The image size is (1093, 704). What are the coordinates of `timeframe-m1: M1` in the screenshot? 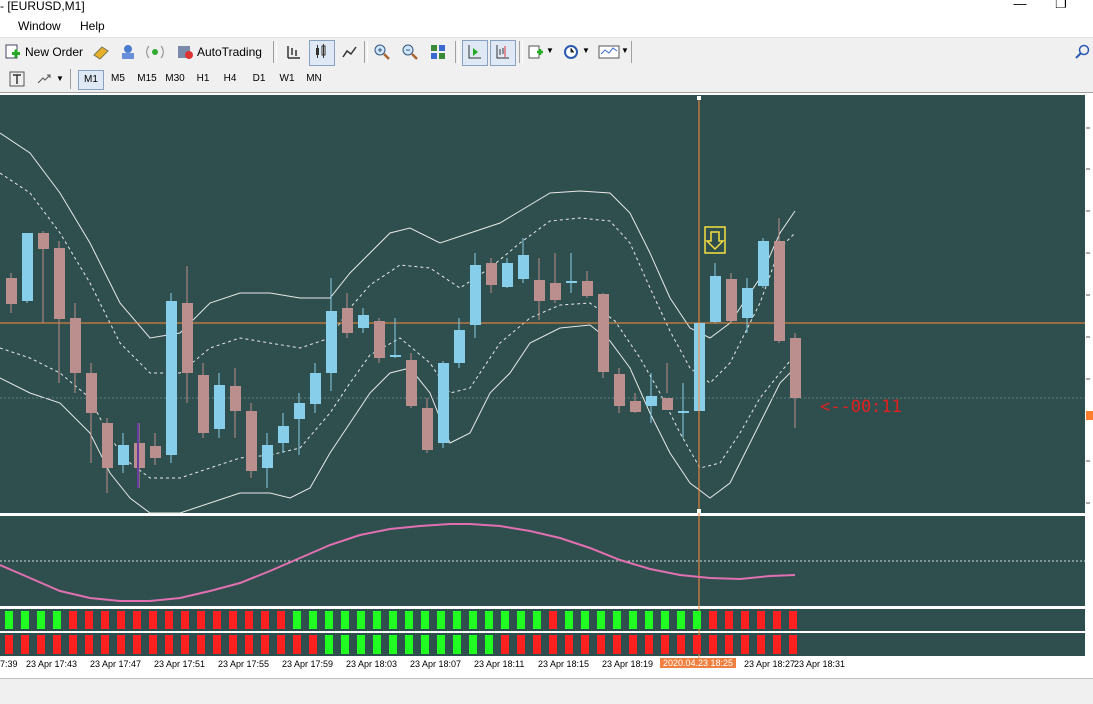 It's located at (91, 80).